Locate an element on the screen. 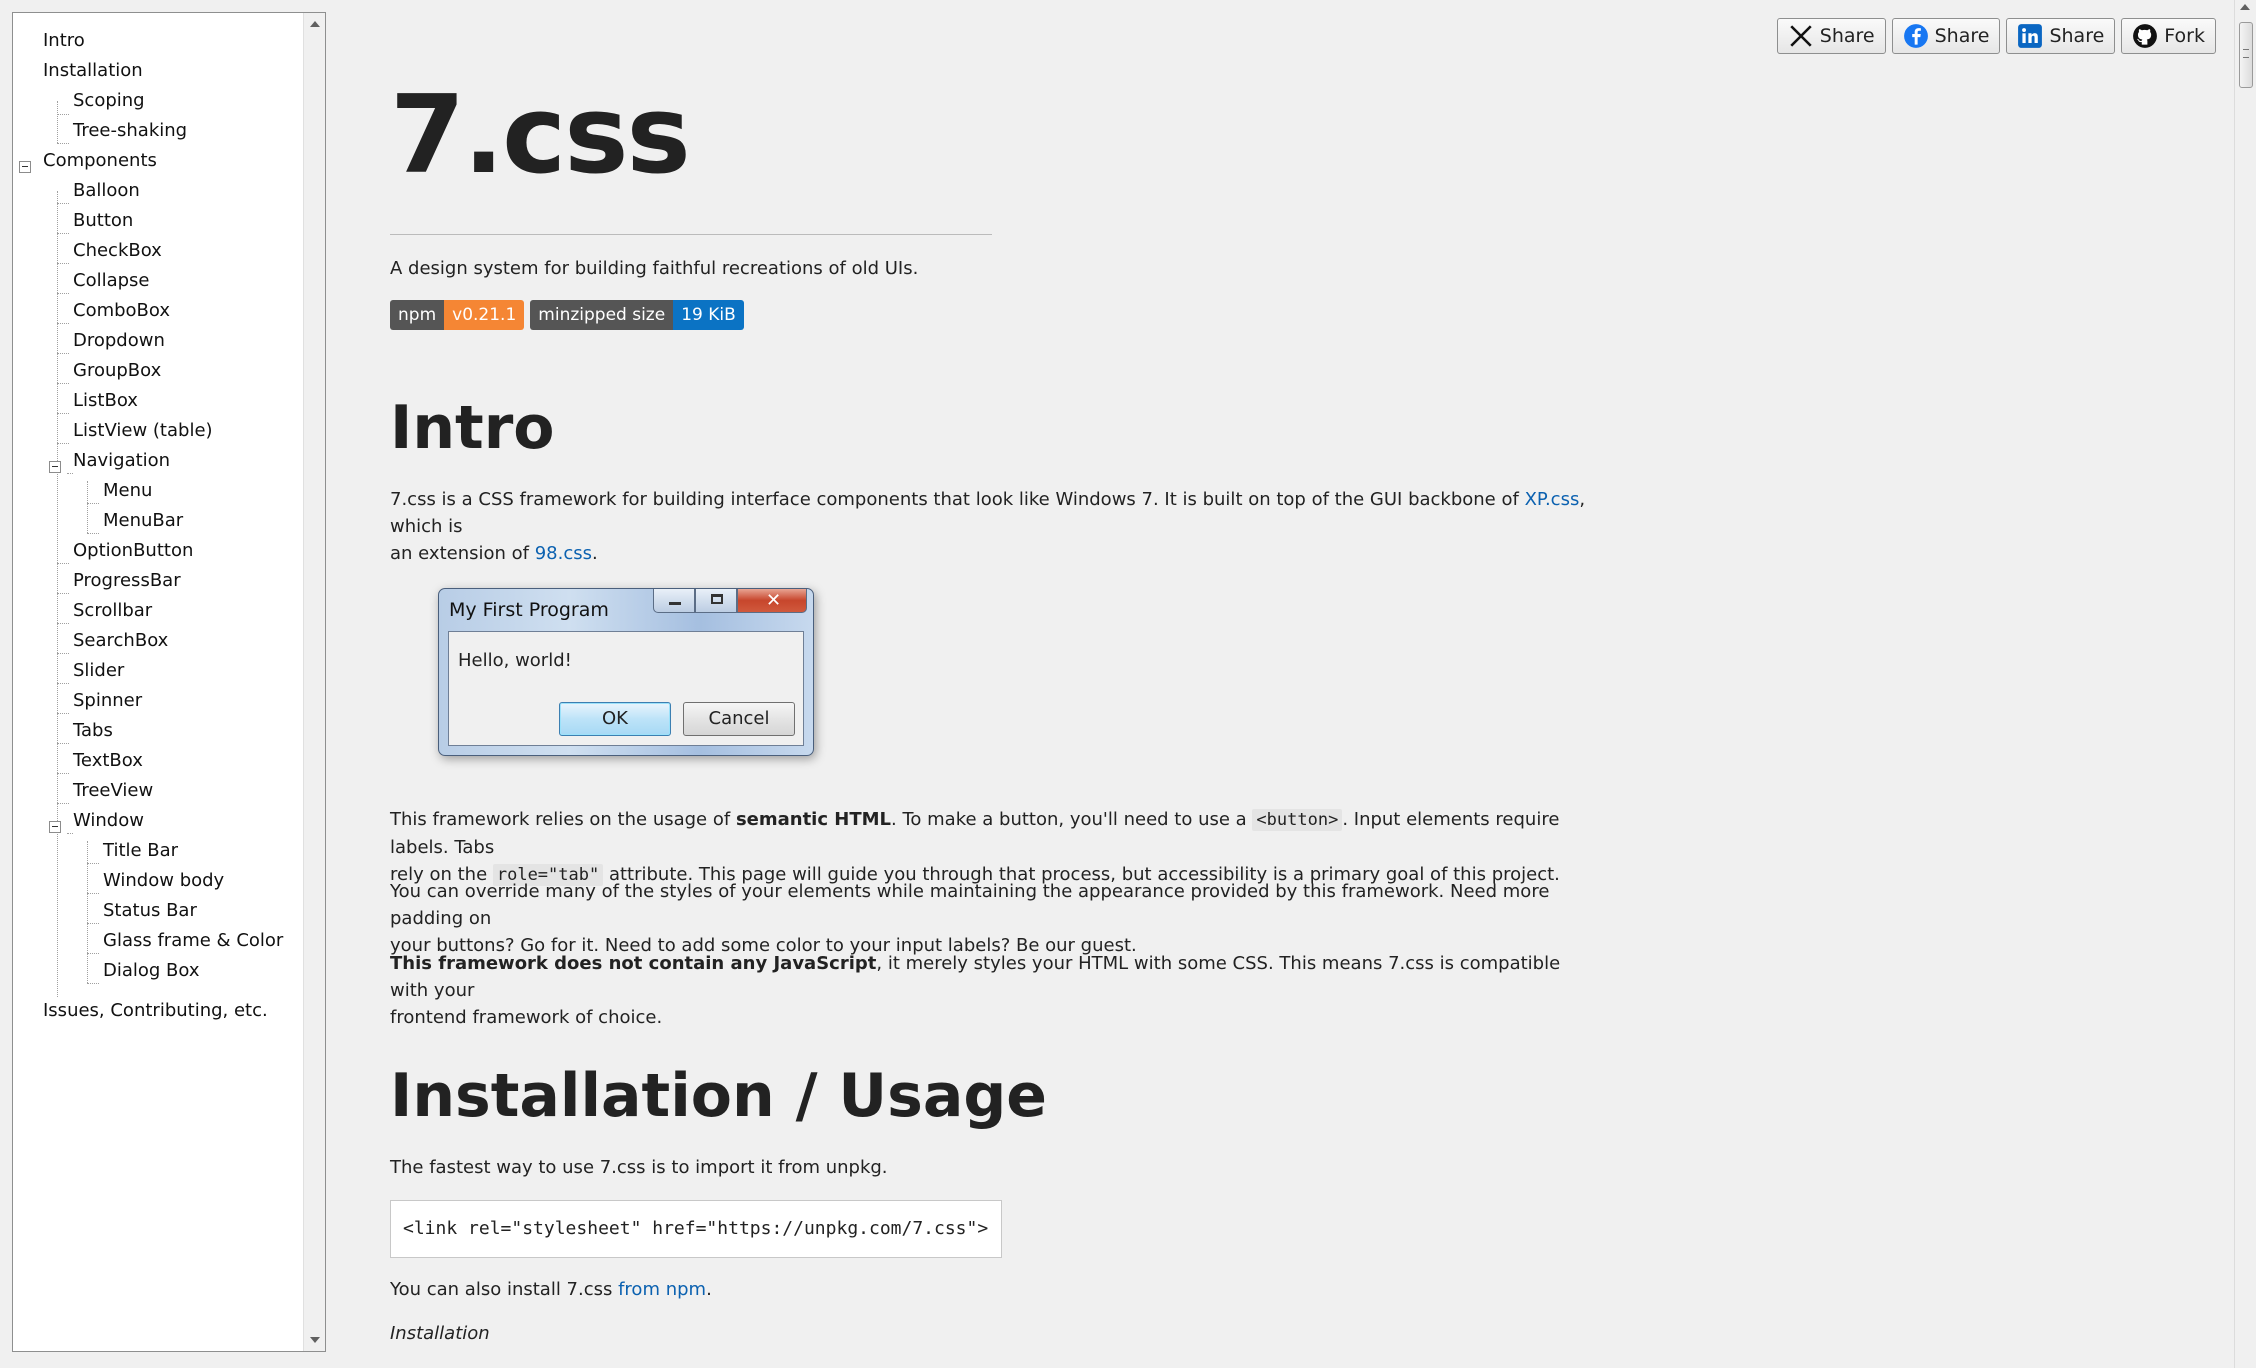 This screenshot has width=2256, height=1368. maximize-button is located at coordinates (716, 601).